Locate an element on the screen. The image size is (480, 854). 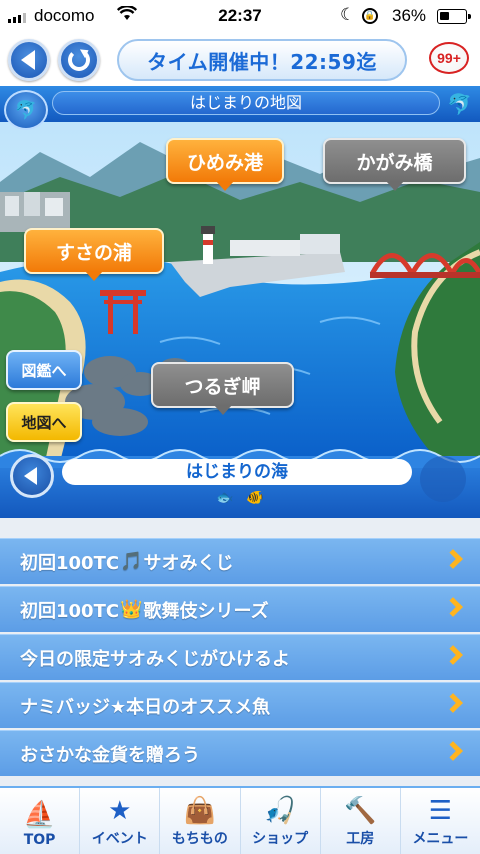
location-tsurugi-cape: つるぎ岬 is located at coordinates (222, 388).